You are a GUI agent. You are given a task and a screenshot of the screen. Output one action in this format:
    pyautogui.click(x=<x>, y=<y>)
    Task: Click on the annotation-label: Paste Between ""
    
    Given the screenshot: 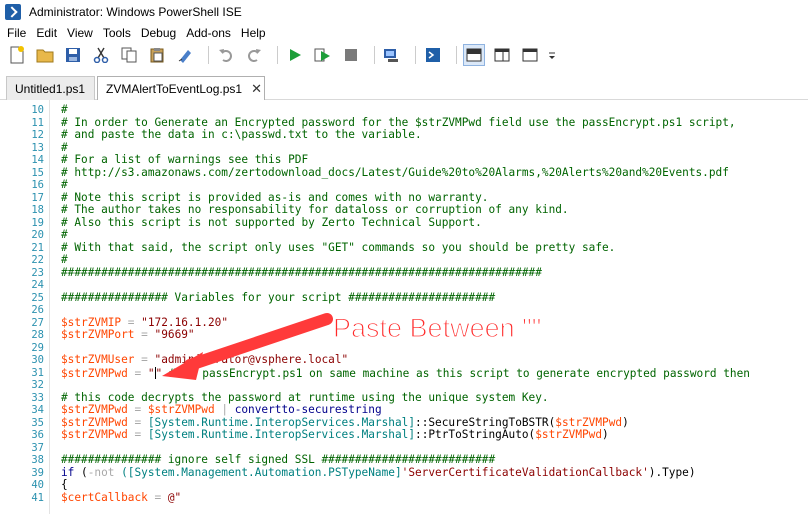 What is the action you would take?
    pyautogui.click(x=437, y=327)
    